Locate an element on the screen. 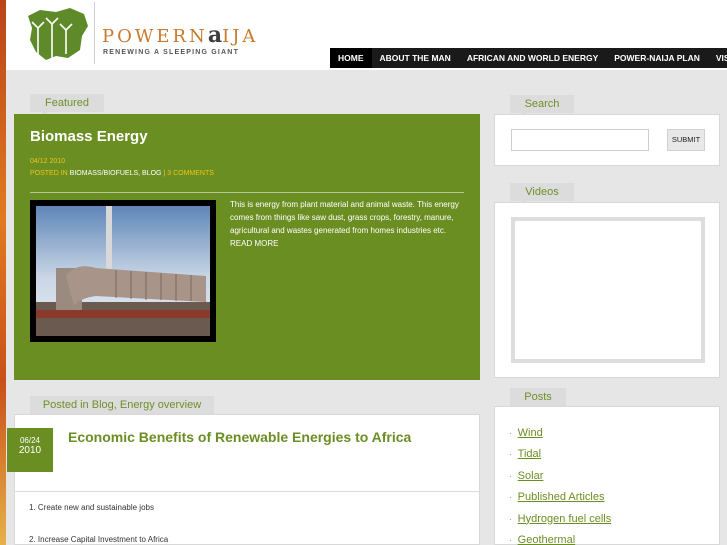 The width and height of the screenshot is (727, 545). list-item: · Tidal is located at coordinates (560, 454).